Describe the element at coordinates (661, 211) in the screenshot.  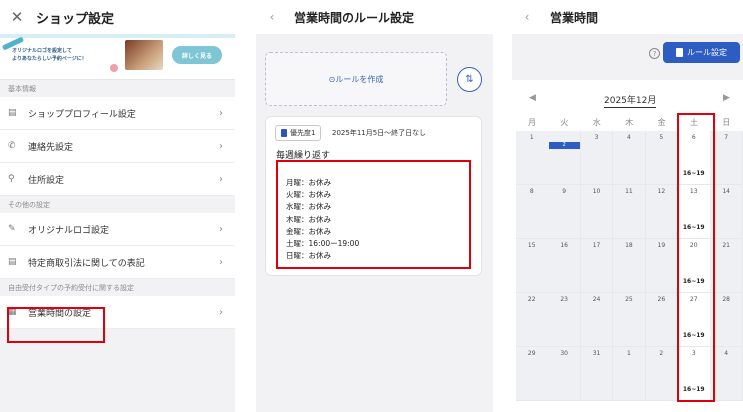
I see `calendar-day: 12` at that location.